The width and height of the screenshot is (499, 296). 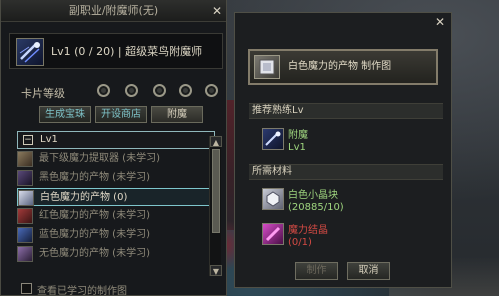 I want to click on list-item-label: 无色魔力的产物 (未学习), so click(x=94, y=253).